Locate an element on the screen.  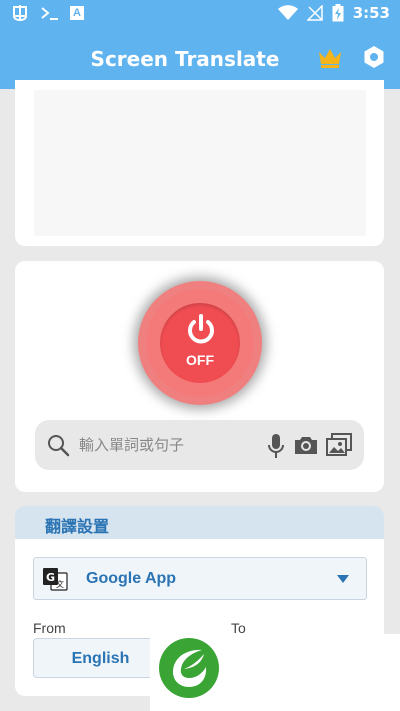
status-bar: A 3:53 is located at coordinates (200, 13).